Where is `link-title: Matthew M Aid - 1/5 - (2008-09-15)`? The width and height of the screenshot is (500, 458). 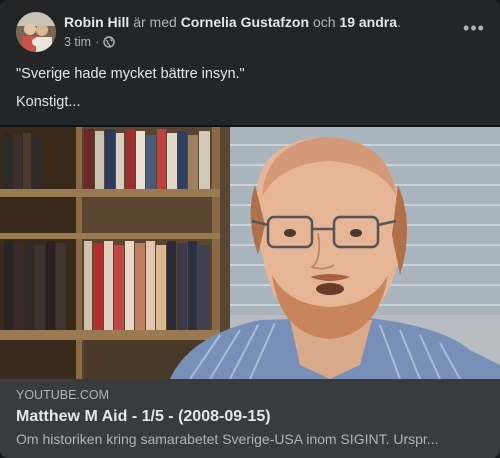
link-title: Matthew M Aid - 1/5 - (2008-09-15) is located at coordinates (250, 417).